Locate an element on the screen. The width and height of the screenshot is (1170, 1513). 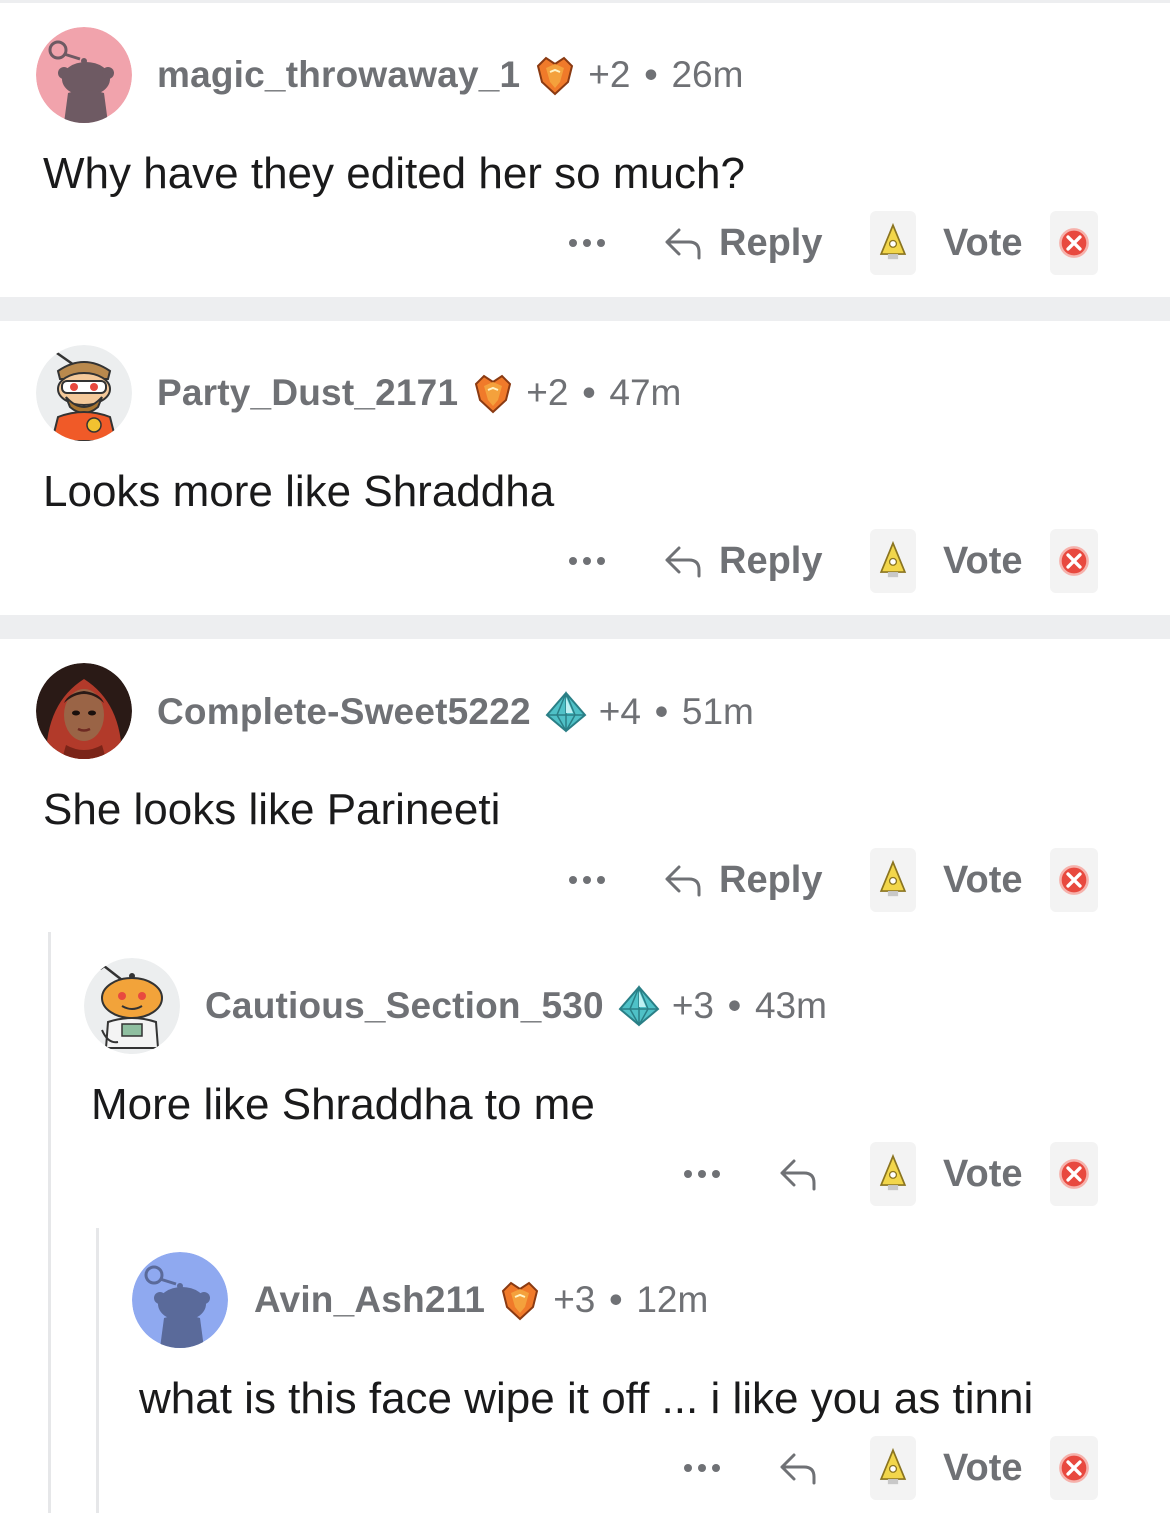
username: magic_throwaway_1 is located at coordinates (338, 75).